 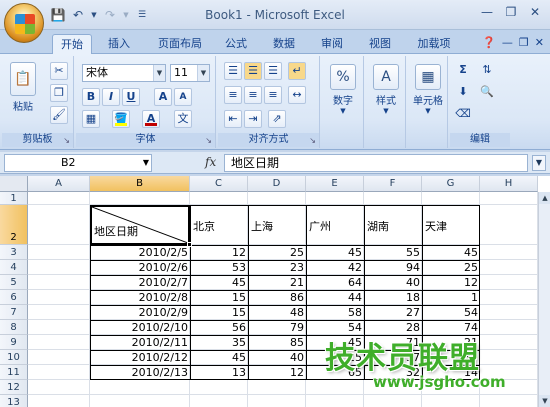 What do you see at coordinates (72, 44) in the screenshot?
I see `tab-home: 开始` at bounding box center [72, 44].